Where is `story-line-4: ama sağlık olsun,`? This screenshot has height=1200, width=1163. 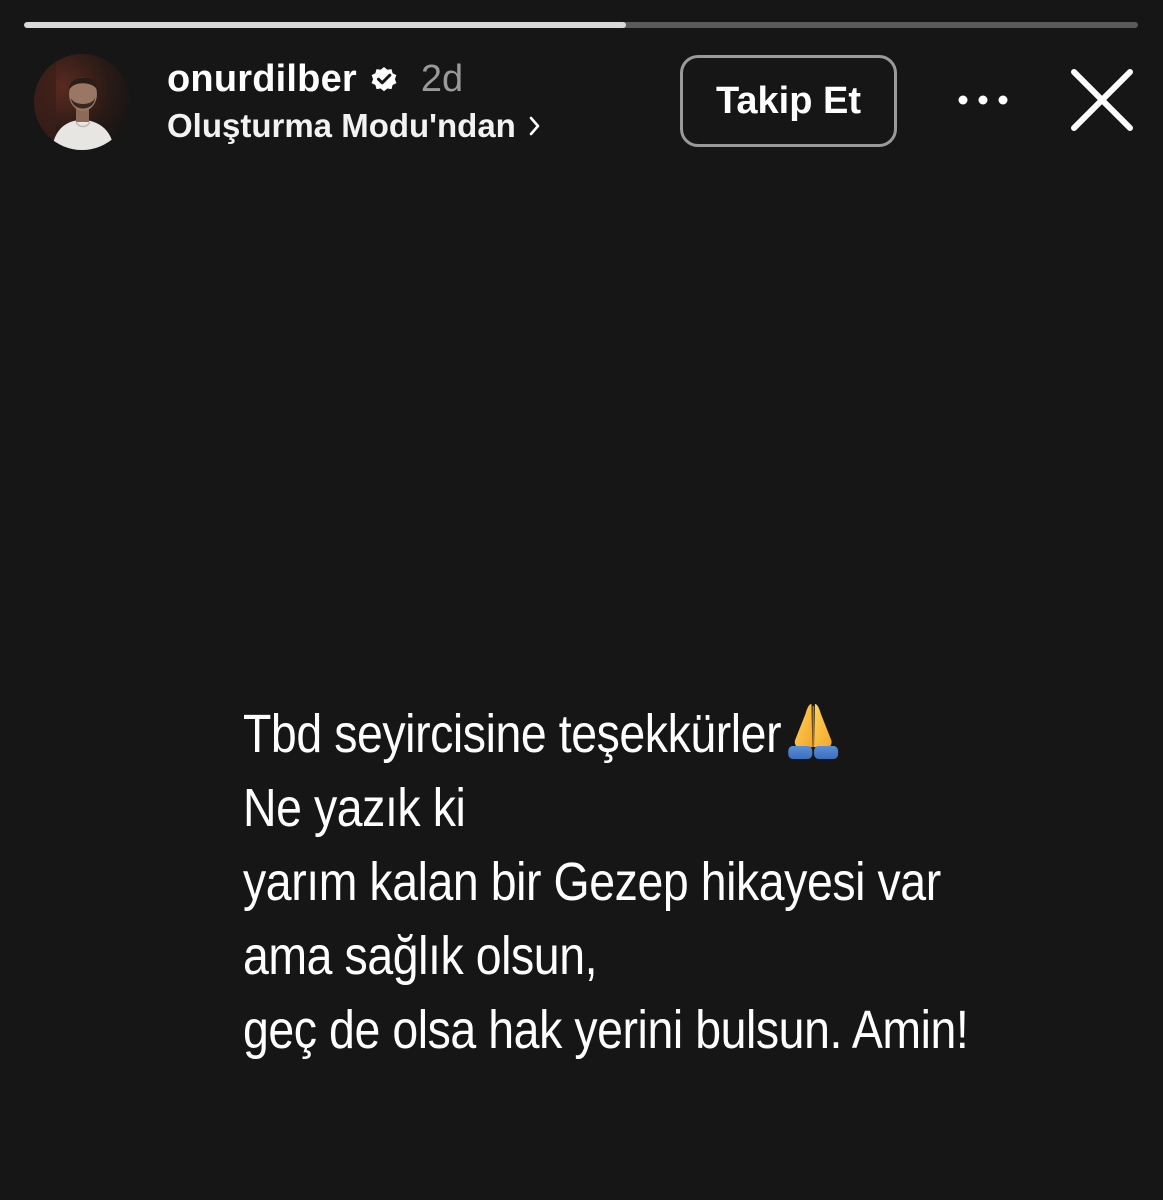
story-line-4: ama sağlık olsun, is located at coordinates (420, 956).